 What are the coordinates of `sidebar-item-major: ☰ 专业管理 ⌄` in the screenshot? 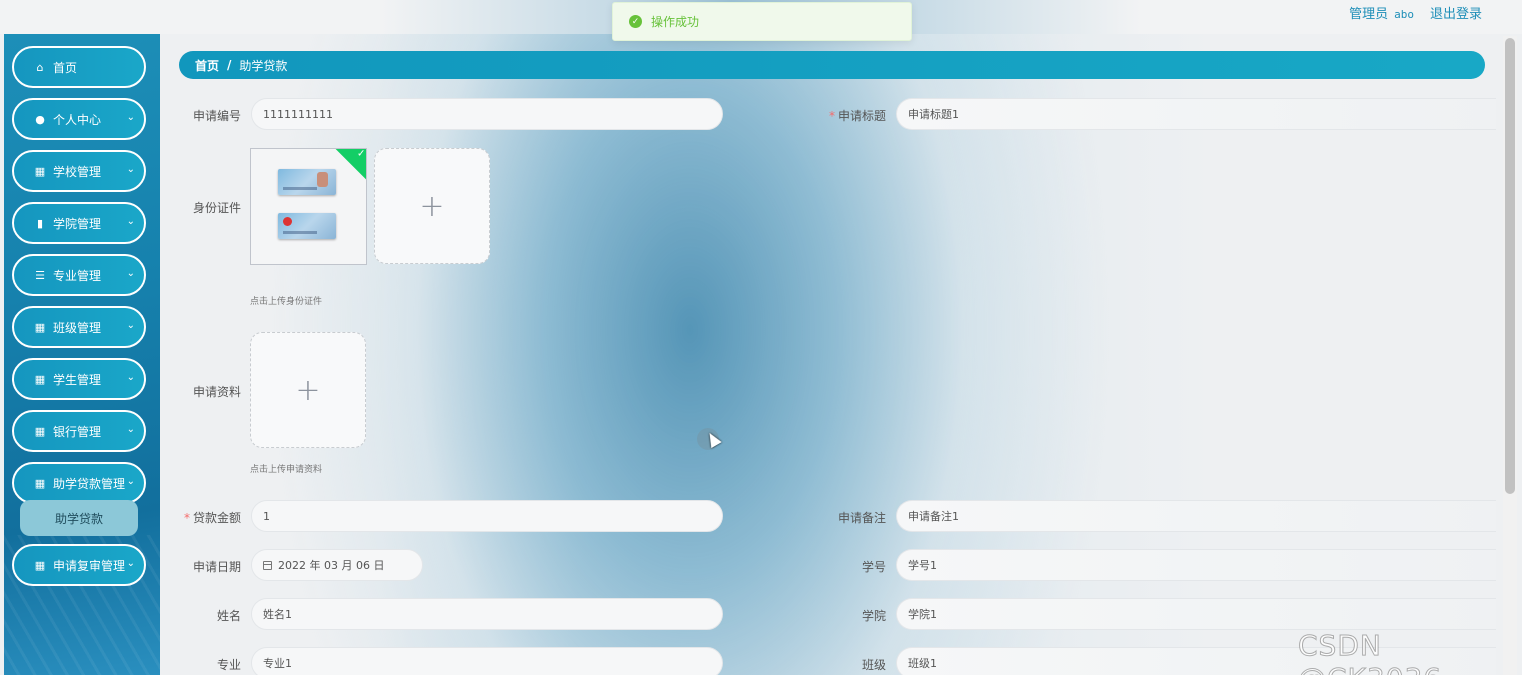 It's located at (79, 275).